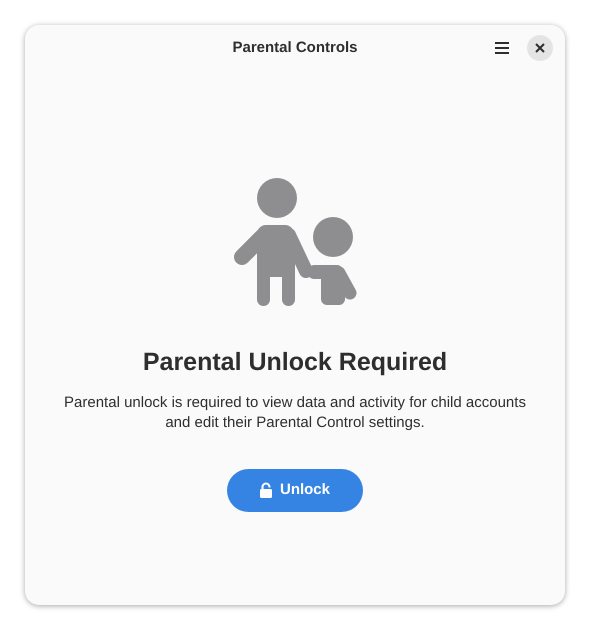 The image size is (590, 630). Describe the element at coordinates (295, 362) in the screenshot. I see `heading: Parental Unlock Required` at that location.